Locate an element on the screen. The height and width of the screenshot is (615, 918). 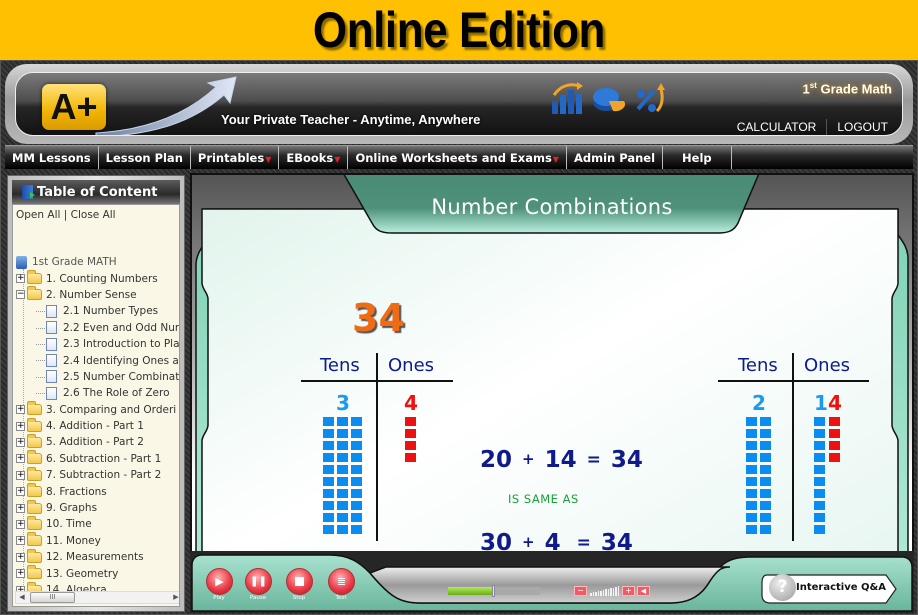
toc-chapter: − 2. Number Sense is located at coordinates (97, 294).